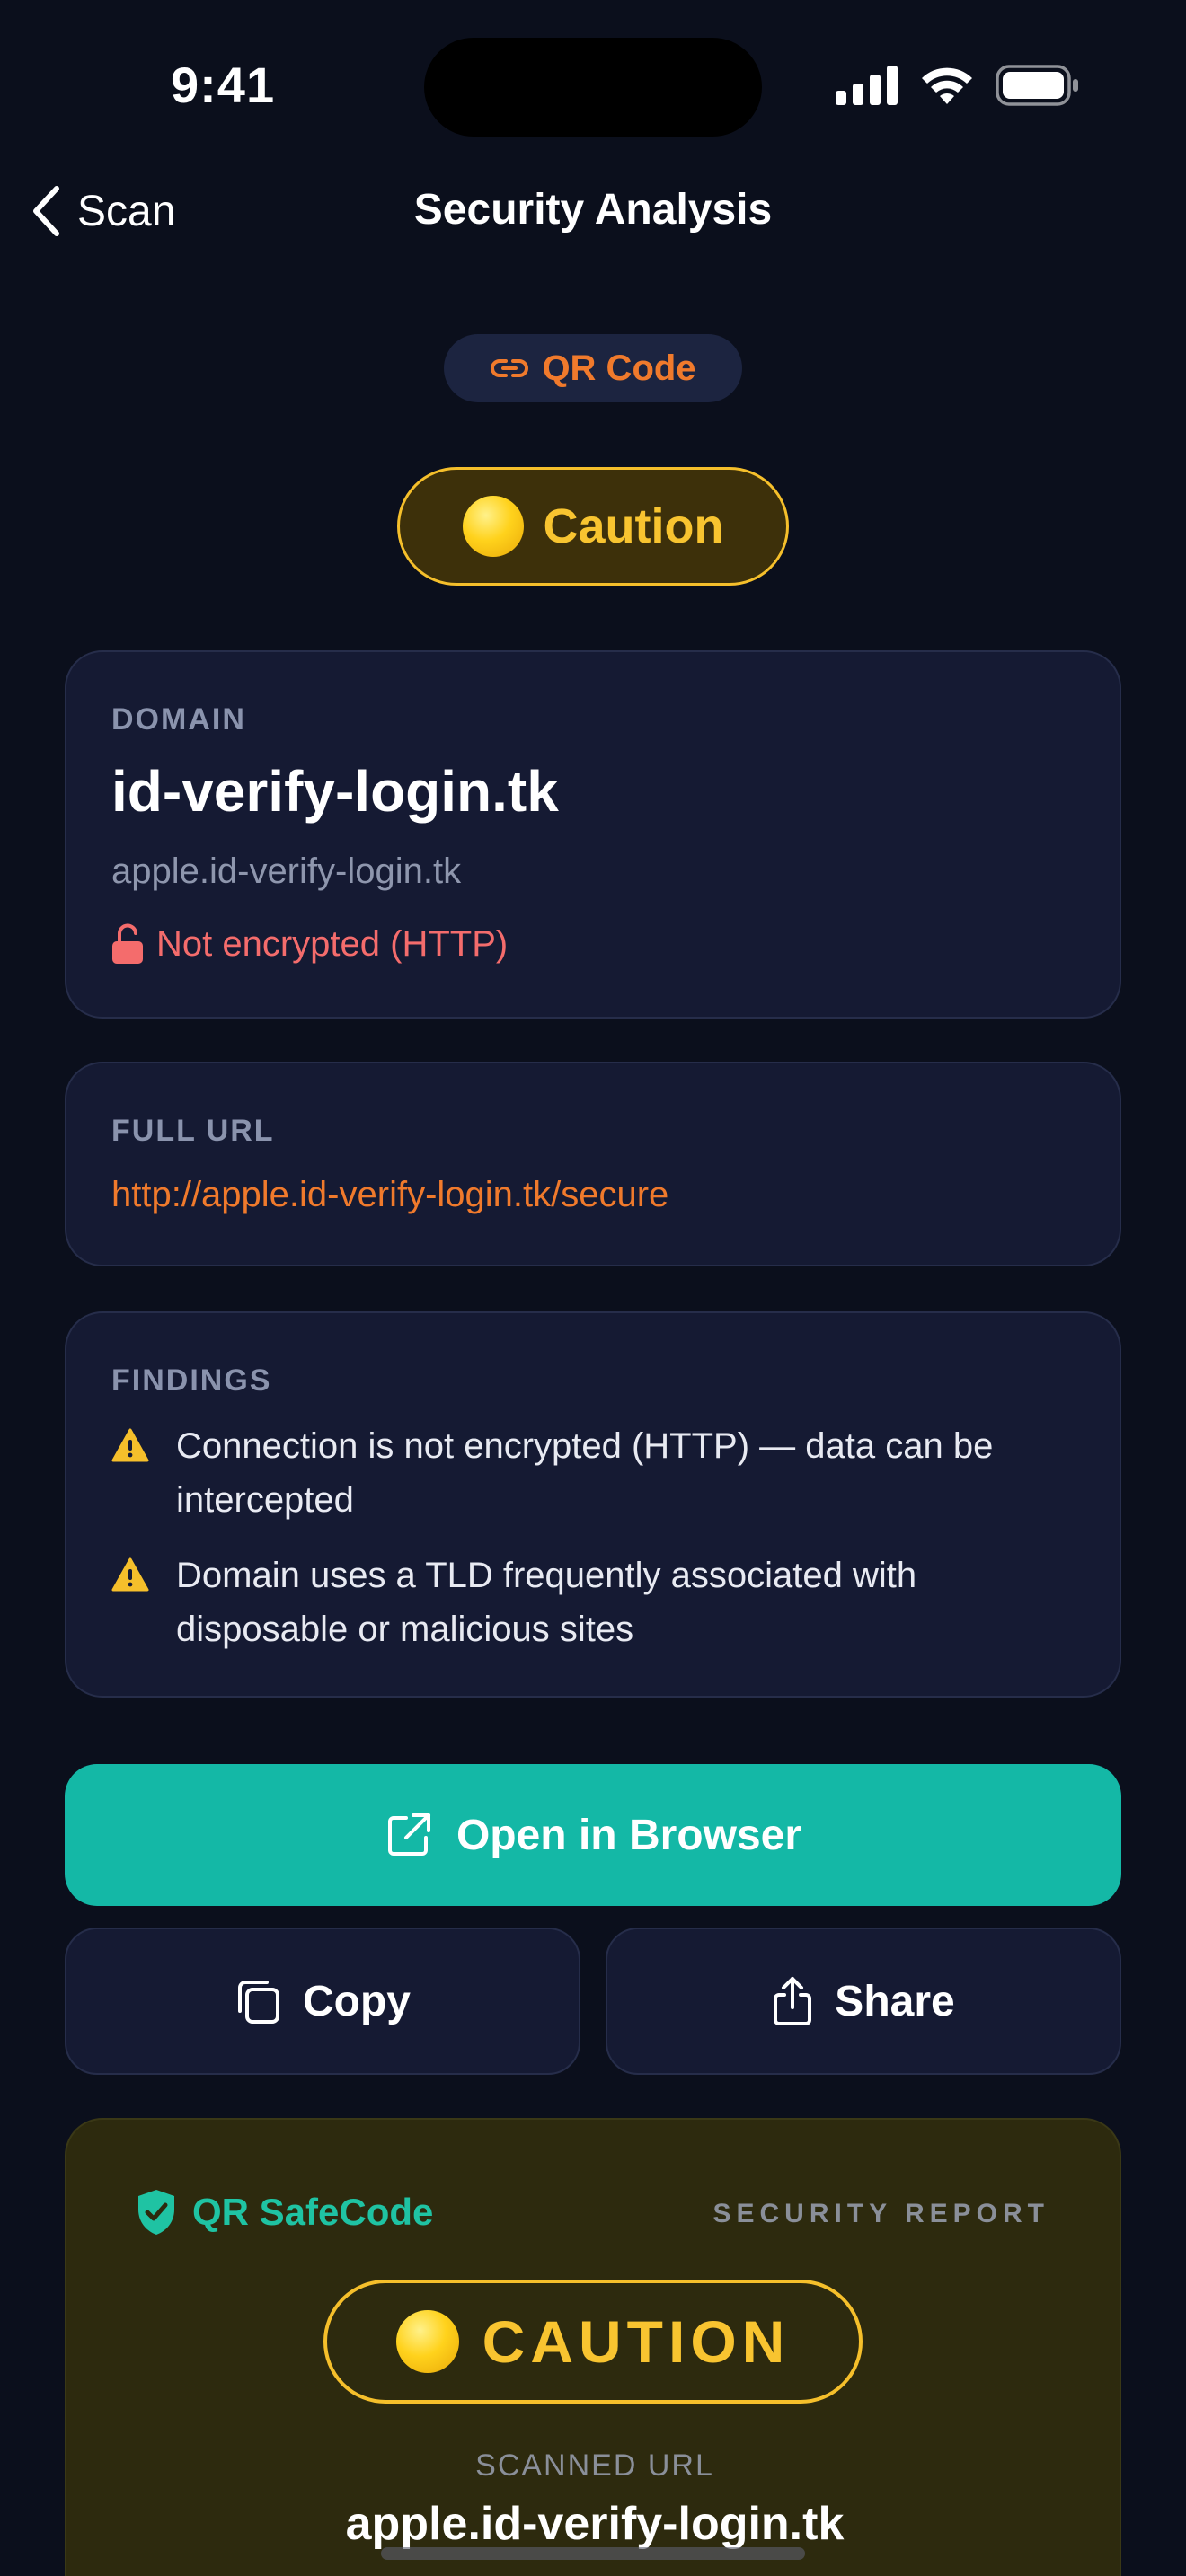 The width and height of the screenshot is (1186, 2576). What do you see at coordinates (178, 719) in the screenshot?
I see `domain-card-label: DOMAIN` at bounding box center [178, 719].